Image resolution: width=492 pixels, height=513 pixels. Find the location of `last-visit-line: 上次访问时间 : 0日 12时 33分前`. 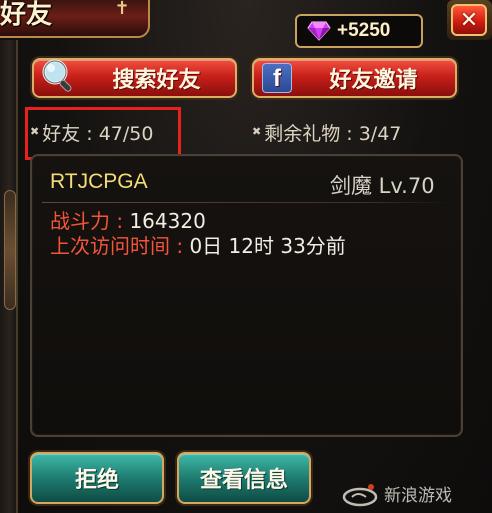

last-visit-line: 上次访问时间 : 0日 12时 33分前 is located at coordinates (198, 246).